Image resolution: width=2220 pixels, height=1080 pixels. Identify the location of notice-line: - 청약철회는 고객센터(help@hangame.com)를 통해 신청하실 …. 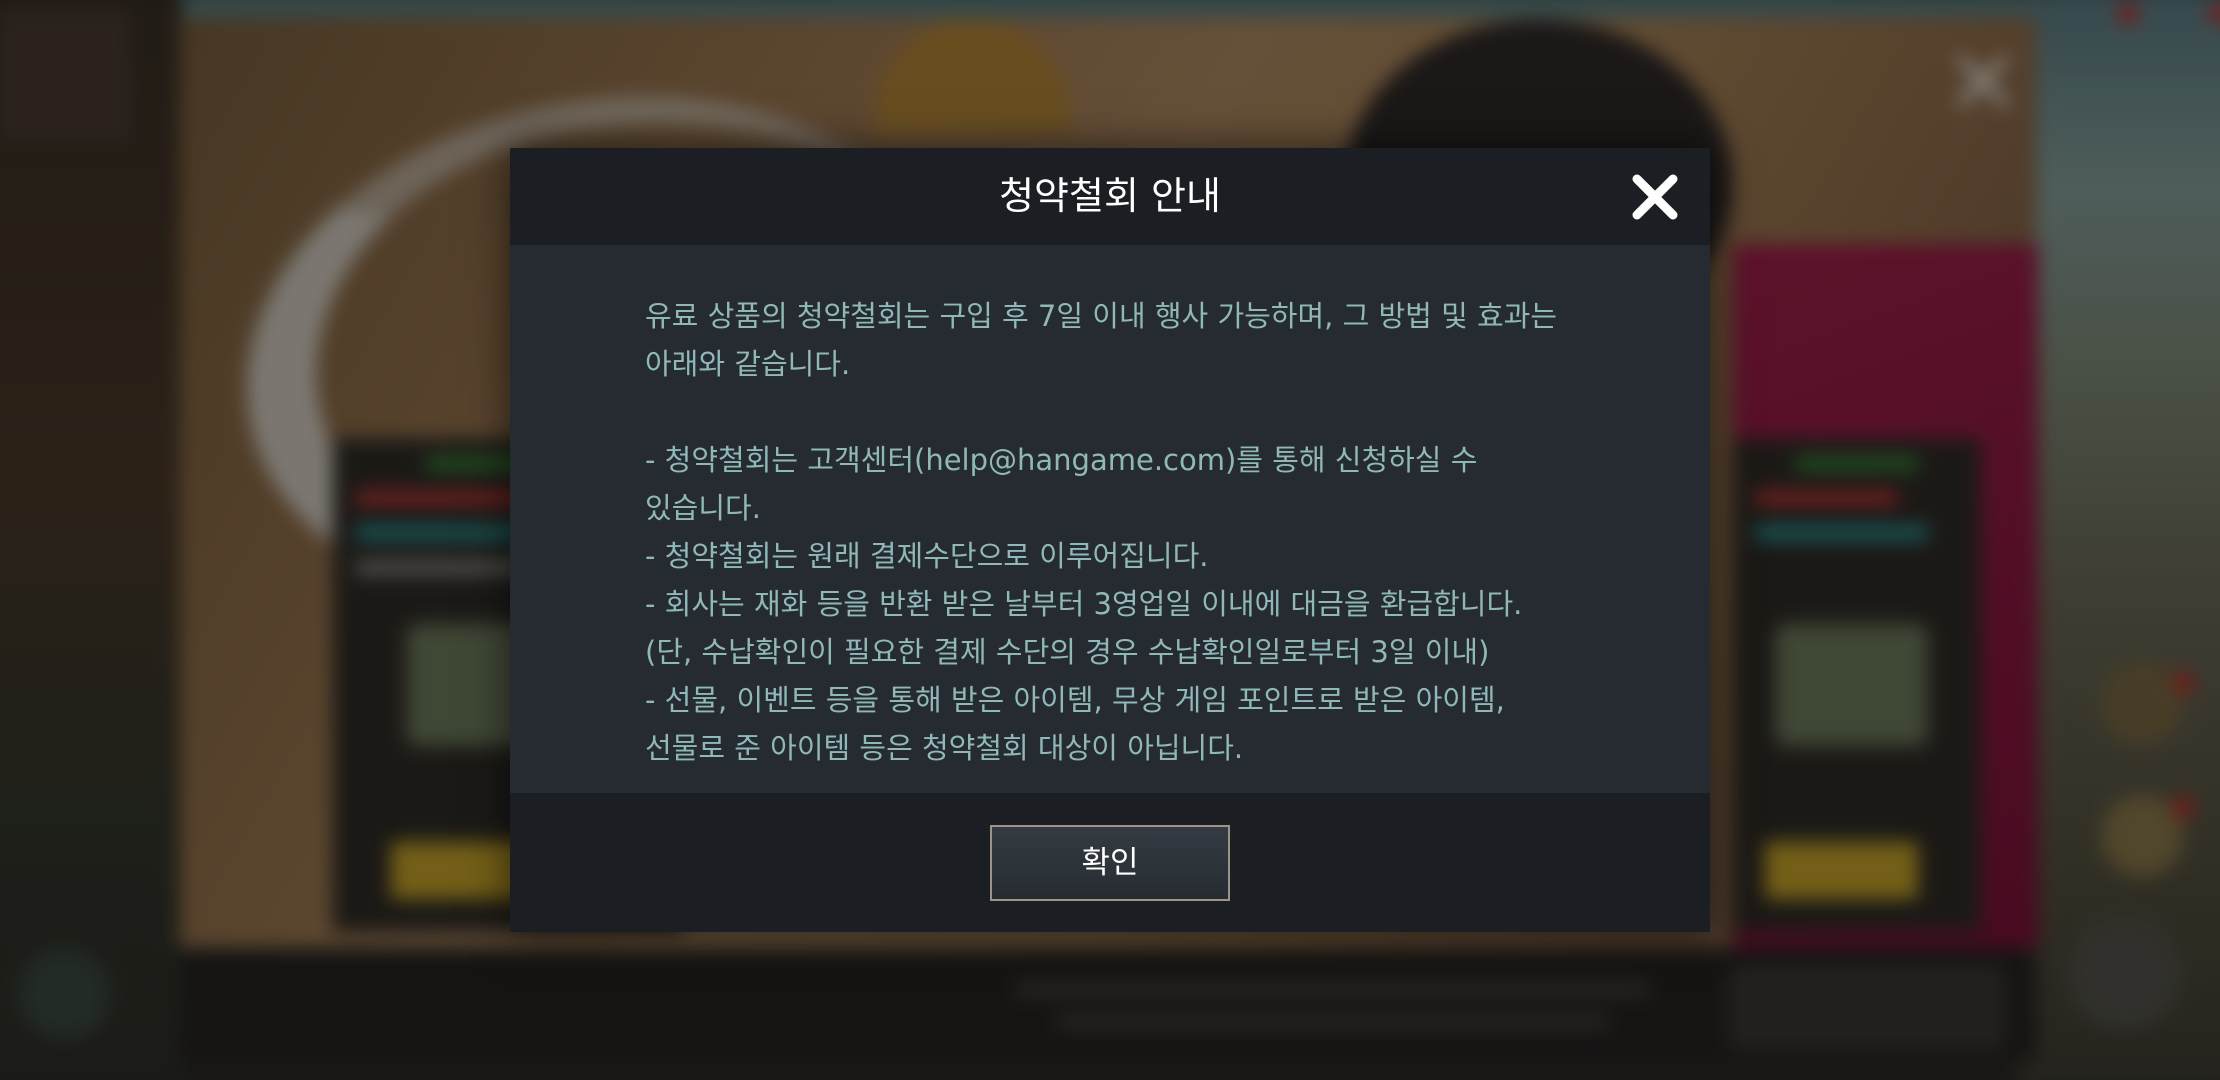
(1061, 460).